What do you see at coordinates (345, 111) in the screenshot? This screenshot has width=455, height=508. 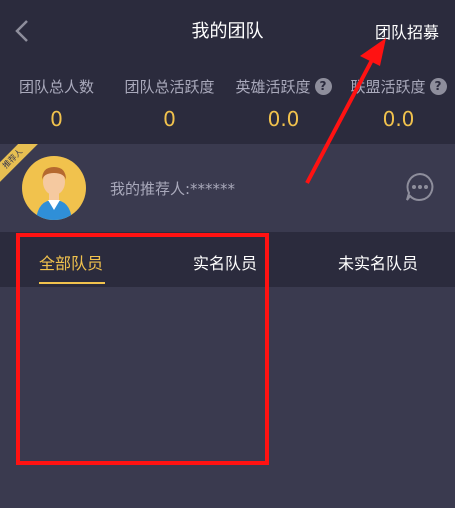 I see `annotation-arrow` at bounding box center [345, 111].